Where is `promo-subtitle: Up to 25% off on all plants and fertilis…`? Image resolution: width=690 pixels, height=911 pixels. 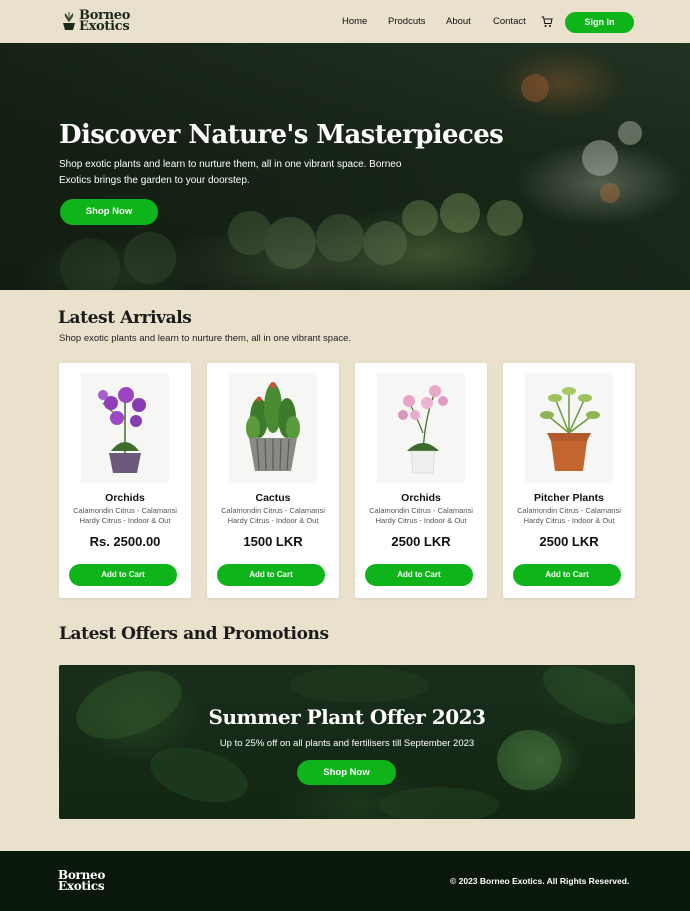
promo-subtitle: Up to 25% off on all plants and fertilis… is located at coordinates (347, 743).